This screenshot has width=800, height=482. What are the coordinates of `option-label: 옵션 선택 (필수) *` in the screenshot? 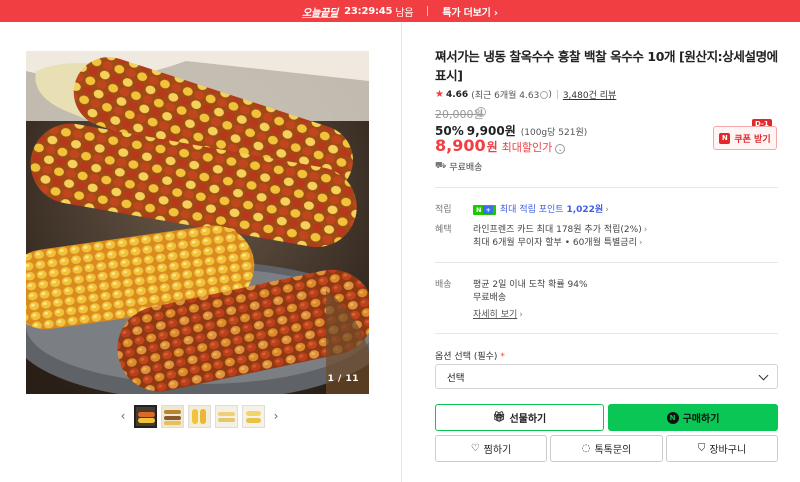 It's located at (470, 355).